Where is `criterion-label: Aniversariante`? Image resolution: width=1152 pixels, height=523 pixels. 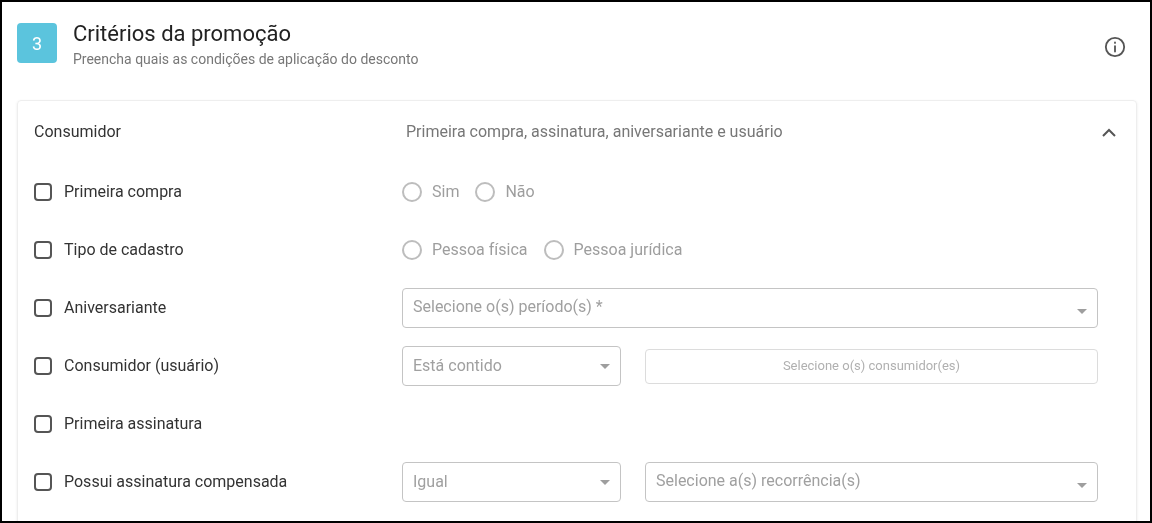 criterion-label: Aniversariante is located at coordinates (115, 308).